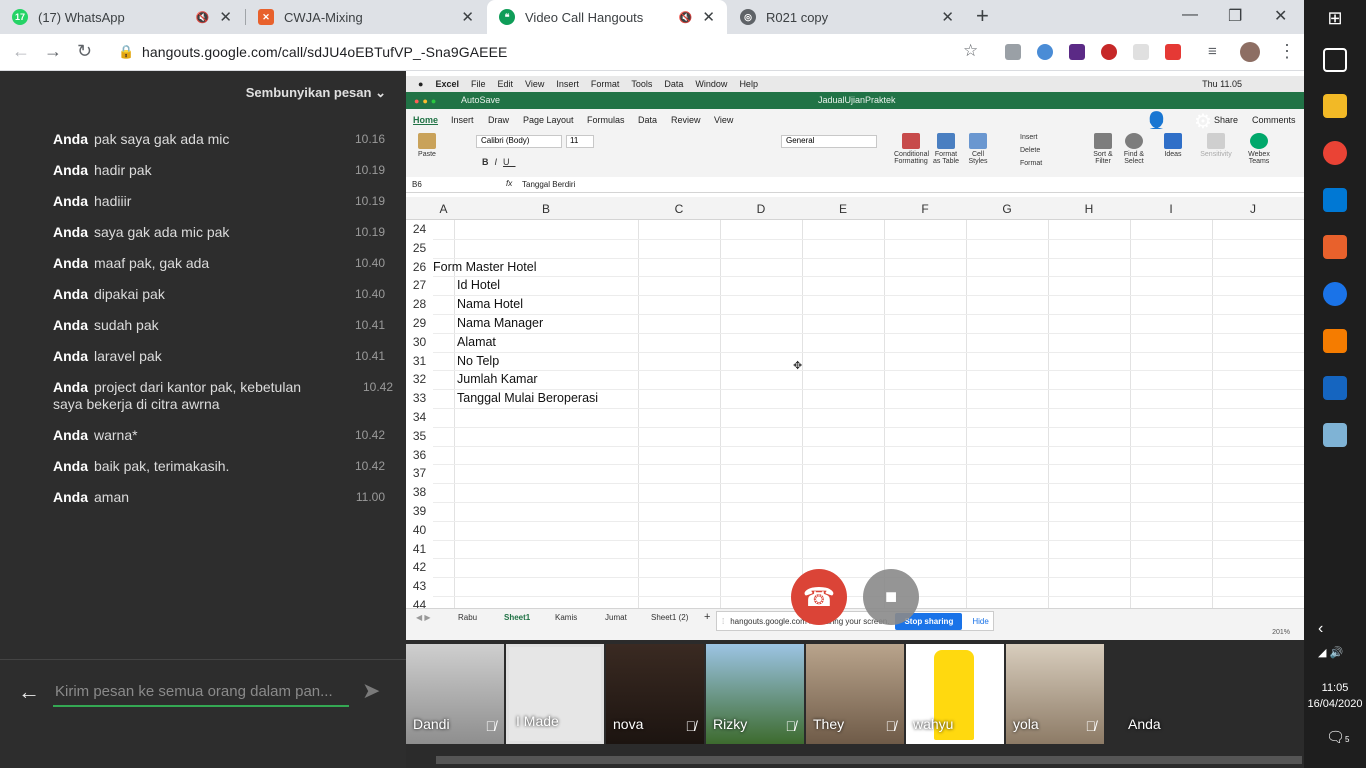 This screenshot has height=768, width=1366. What do you see at coordinates (855, 208) in the screenshot?
I see `column-headers: A B C D E F G H I J` at bounding box center [855, 208].